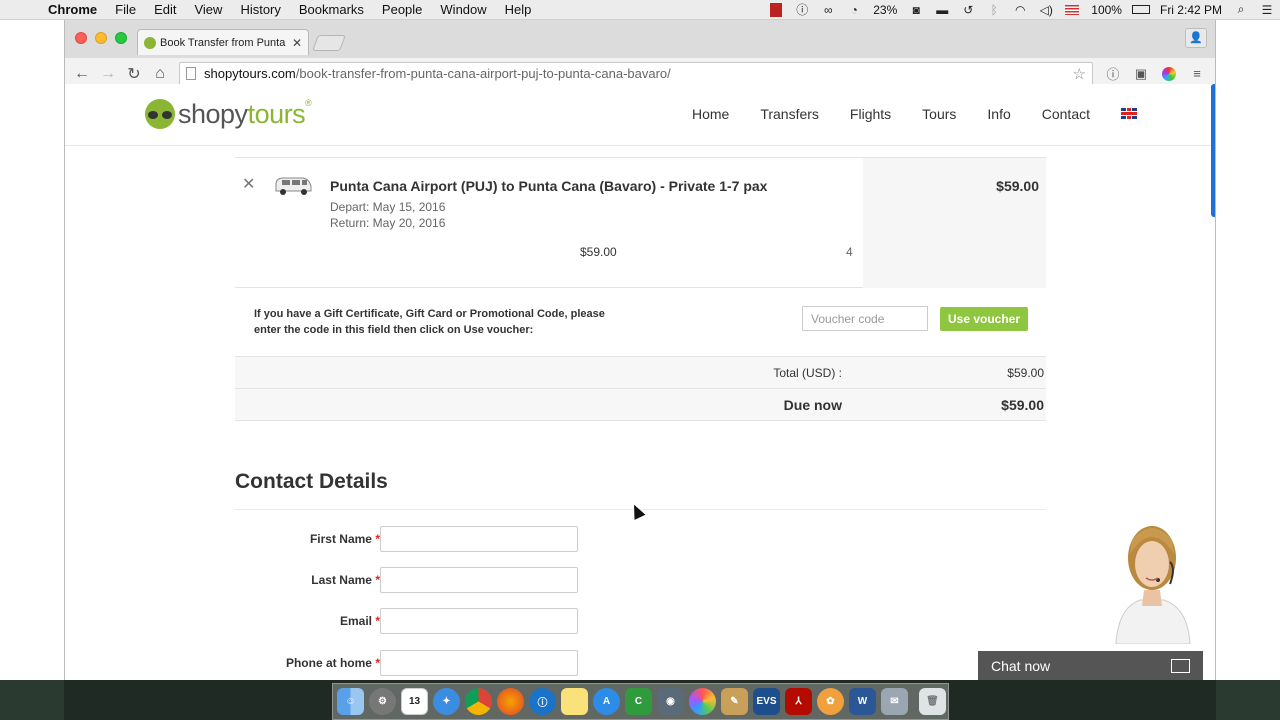 The image size is (1280, 720). Describe the element at coordinates (160, 114) in the screenshot. I see `logo-mark-icon` at that location.